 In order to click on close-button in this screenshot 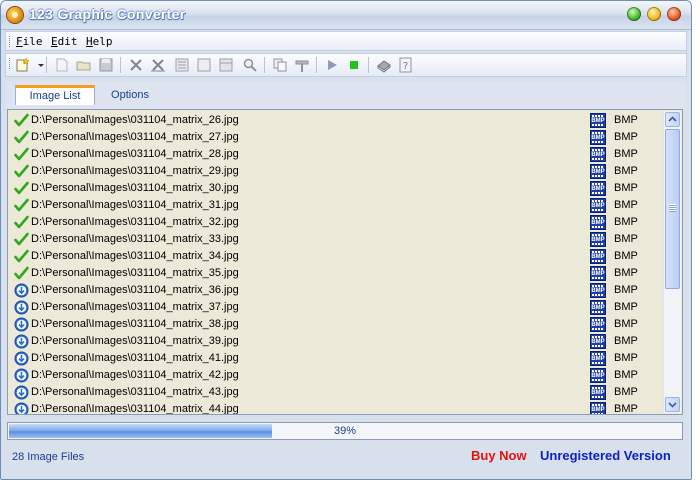, I will do `click(674, 14)`.